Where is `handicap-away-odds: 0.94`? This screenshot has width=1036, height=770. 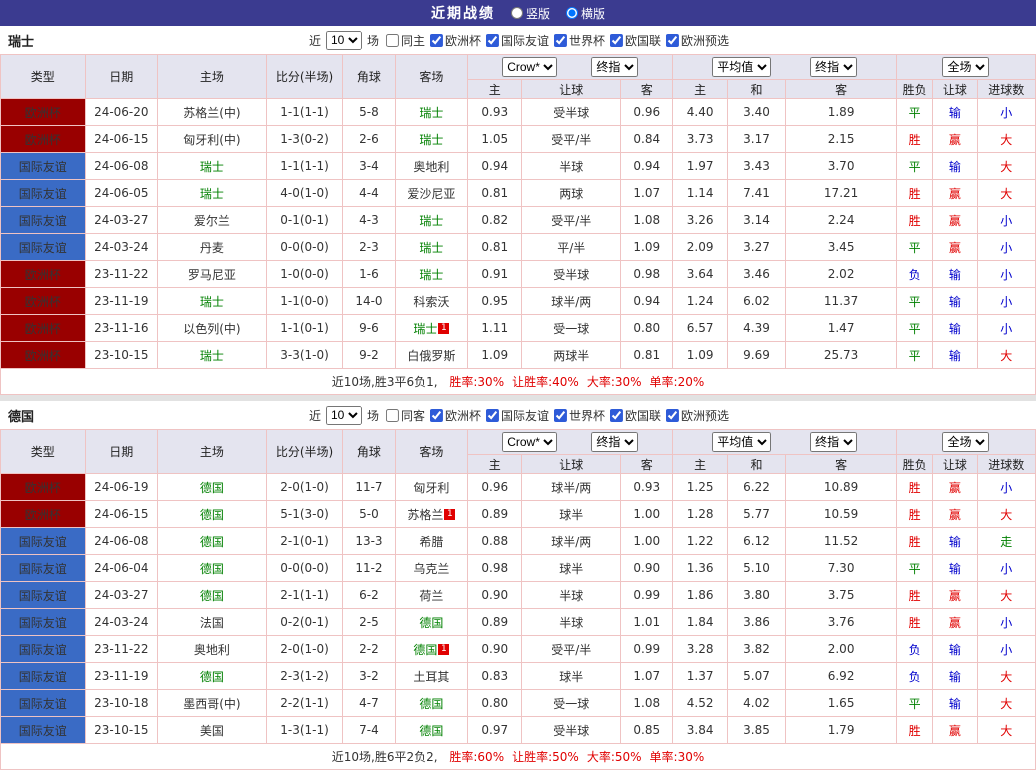 handicap-away-odds: 0.94 is located at coordinates (647, 301).